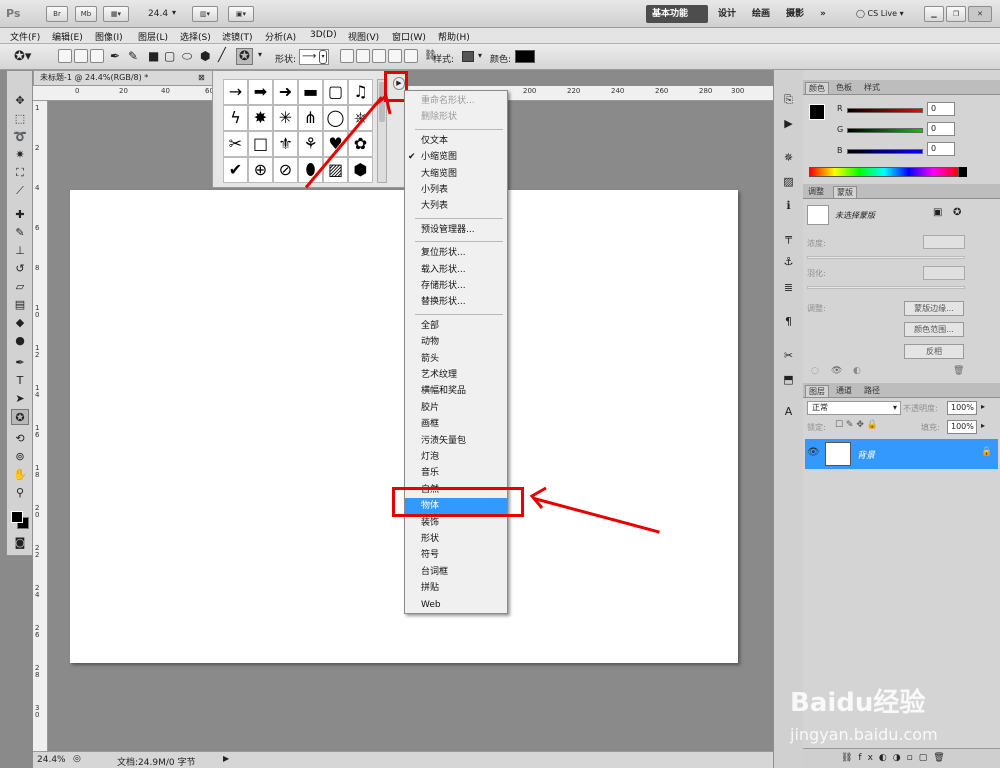 The image size is (1000, 768). I want to click on shape-preset: ✸, so click(260, 118).